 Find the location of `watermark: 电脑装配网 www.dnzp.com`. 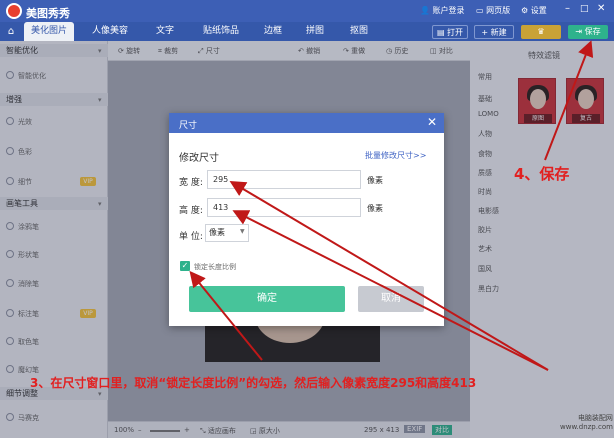

watermark: 电脑装配网 www.dnzp.com is located at coordinates (586, 423).